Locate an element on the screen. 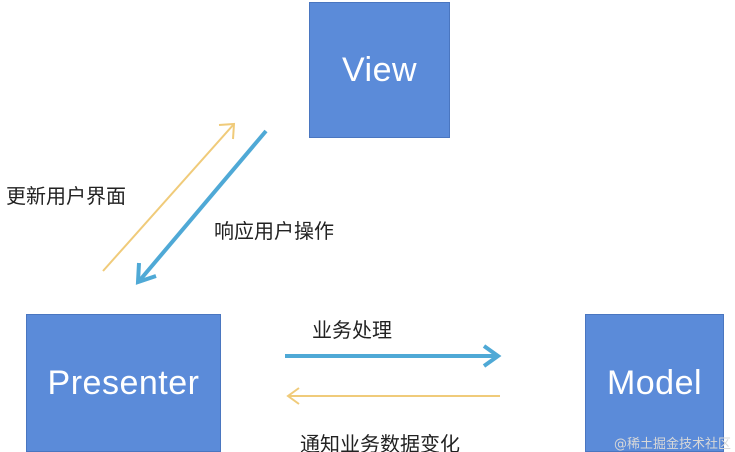  arrow-model-to-presenter is located at coordinates (393, 396).